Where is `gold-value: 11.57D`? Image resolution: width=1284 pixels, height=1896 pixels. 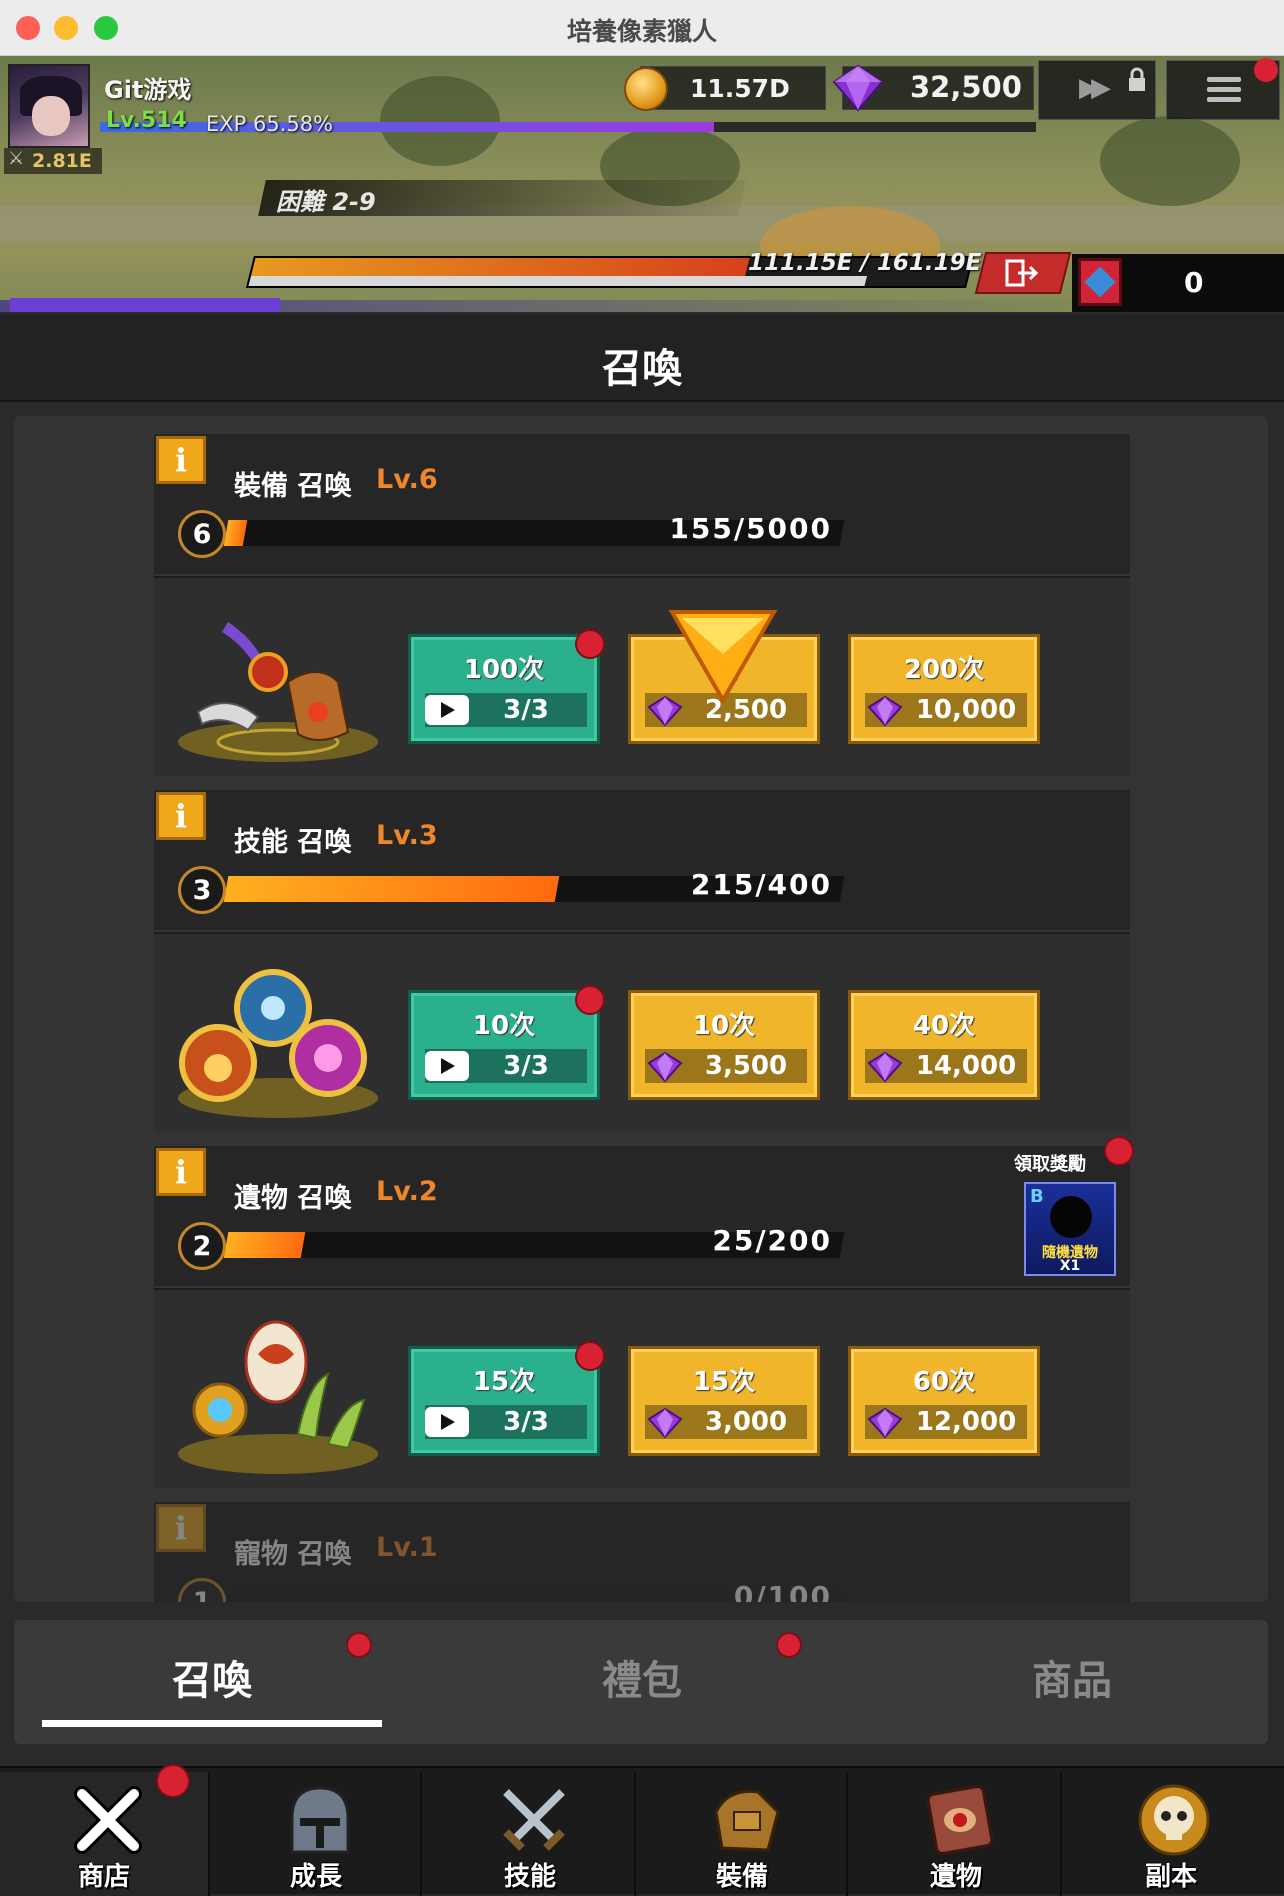
gold-value: 11.57D is located at coordinates (740, 88).